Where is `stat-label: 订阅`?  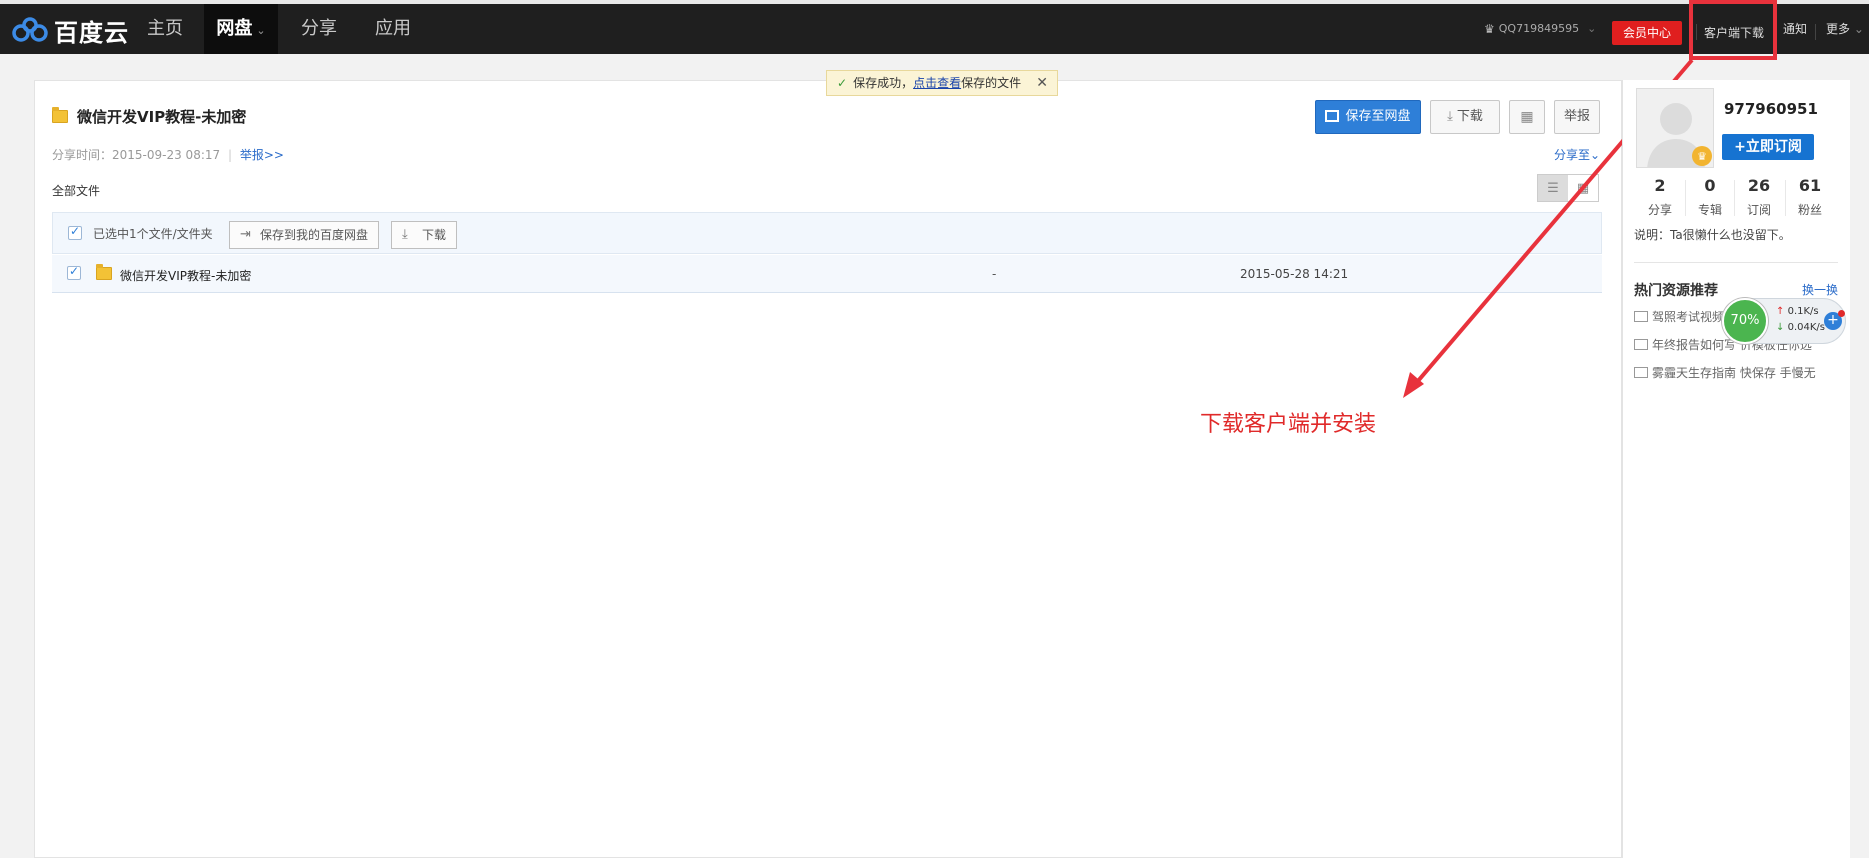
stat-label: 订阅 is located at coordinates (1758, 210).